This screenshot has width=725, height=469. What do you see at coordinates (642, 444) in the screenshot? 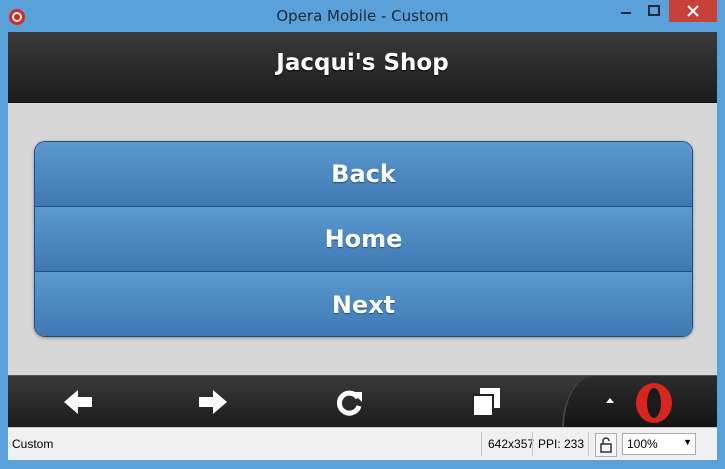
I see `zoom-value: 100%` at bounding box center [642, 444].